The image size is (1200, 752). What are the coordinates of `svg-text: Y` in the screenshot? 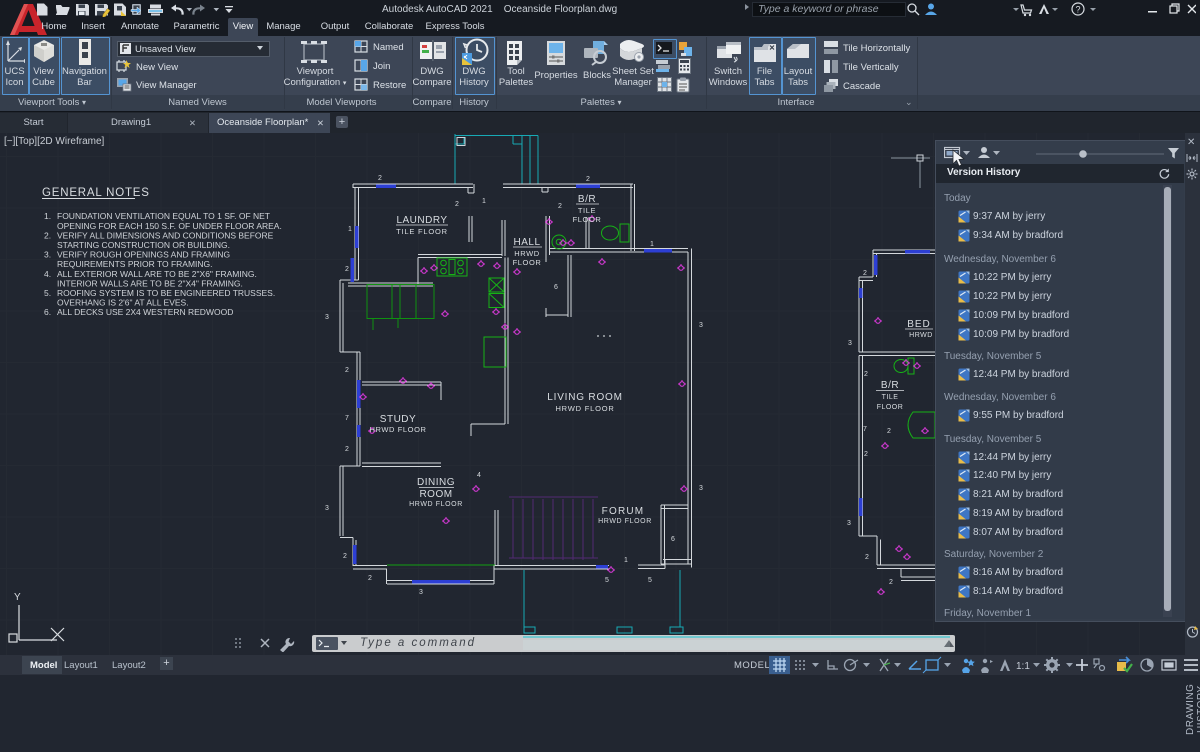 It's located at (17, 597).